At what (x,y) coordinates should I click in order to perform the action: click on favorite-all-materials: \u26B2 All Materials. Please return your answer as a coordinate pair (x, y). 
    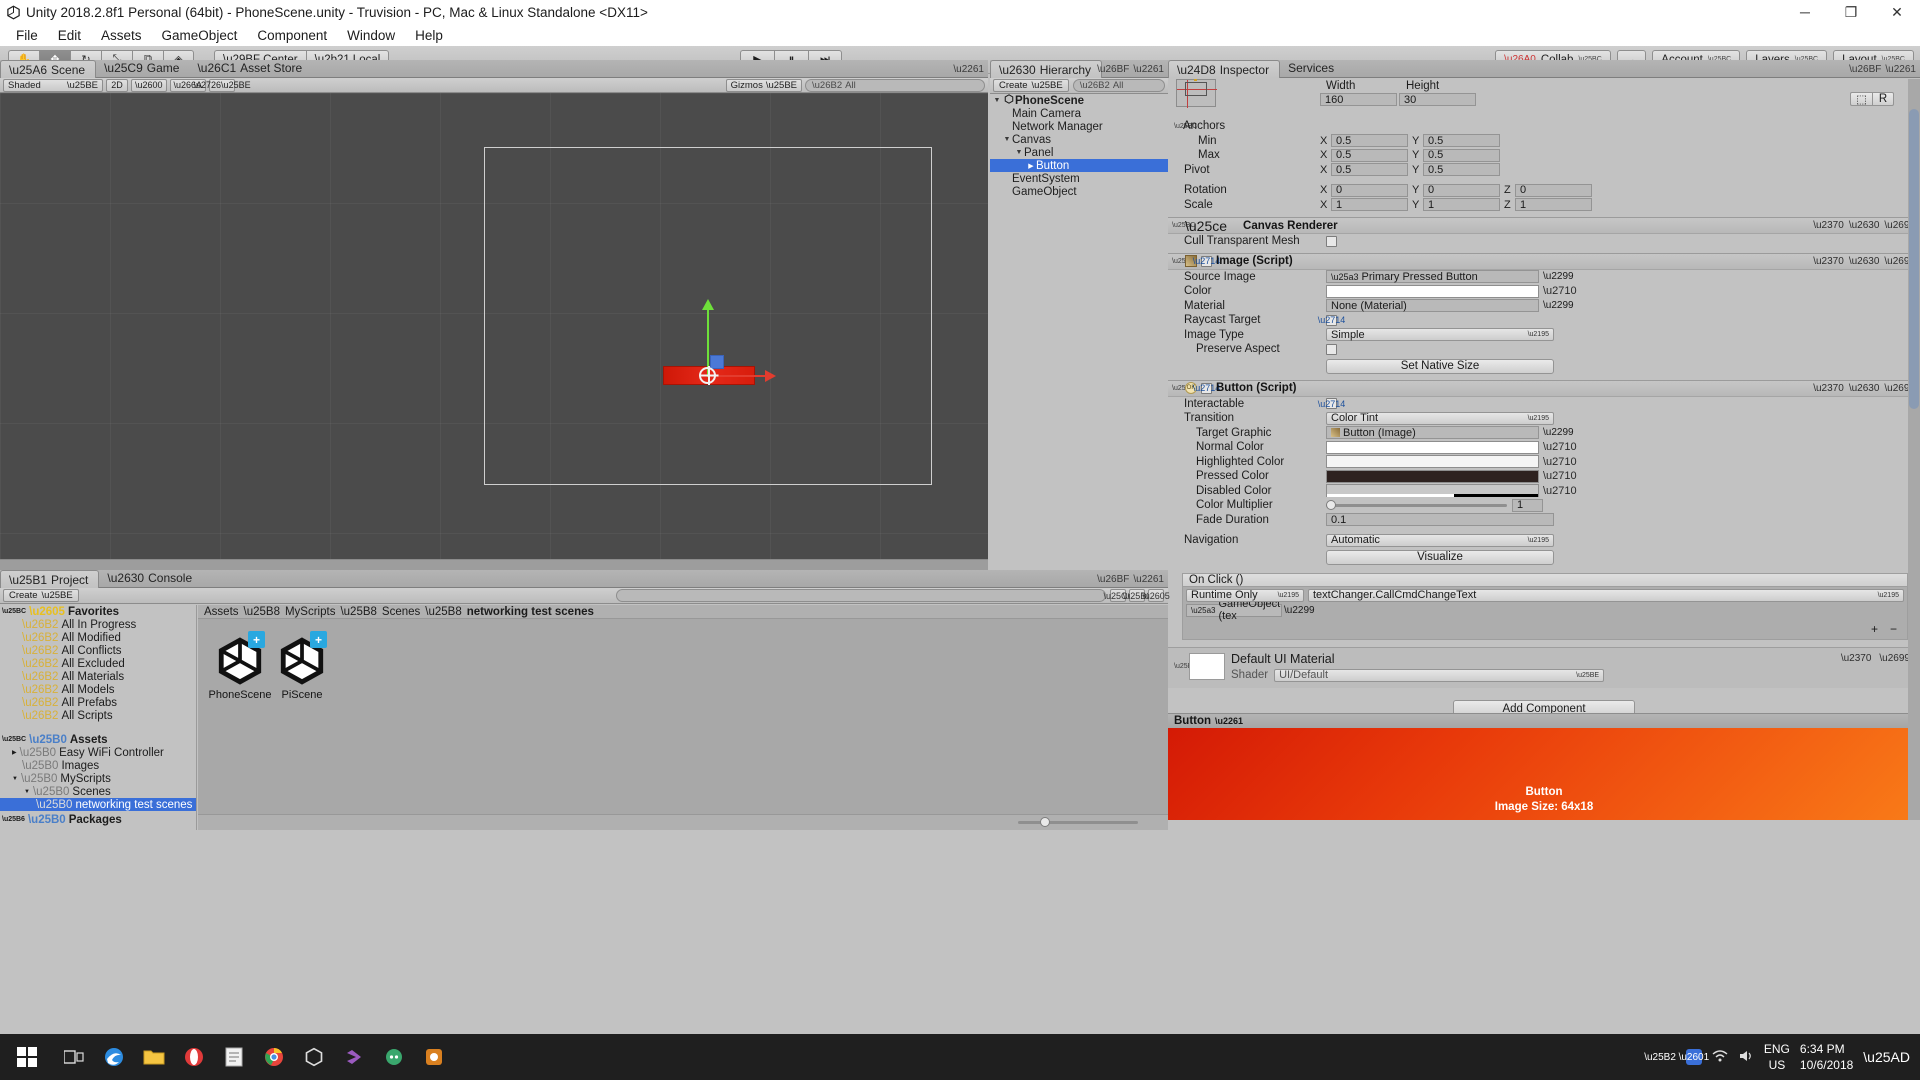
    Looking at the image, I should click on (98, 676).